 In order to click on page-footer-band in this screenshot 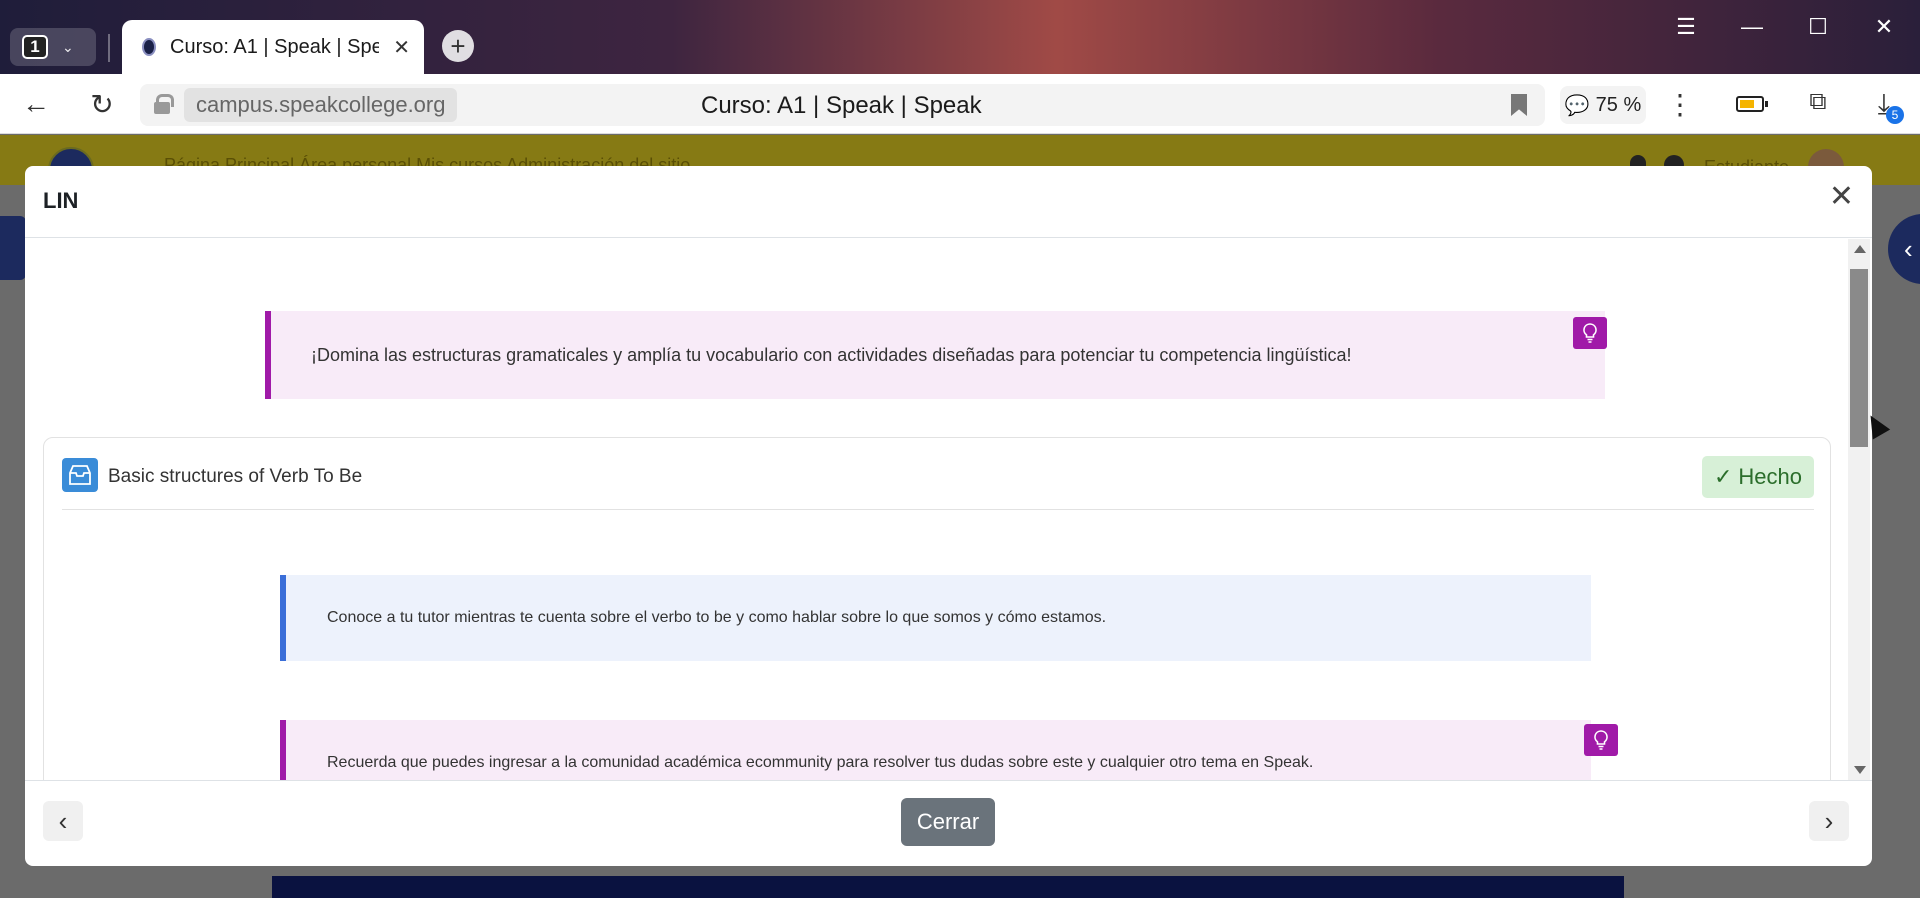, I will do `click(948, 887)`.